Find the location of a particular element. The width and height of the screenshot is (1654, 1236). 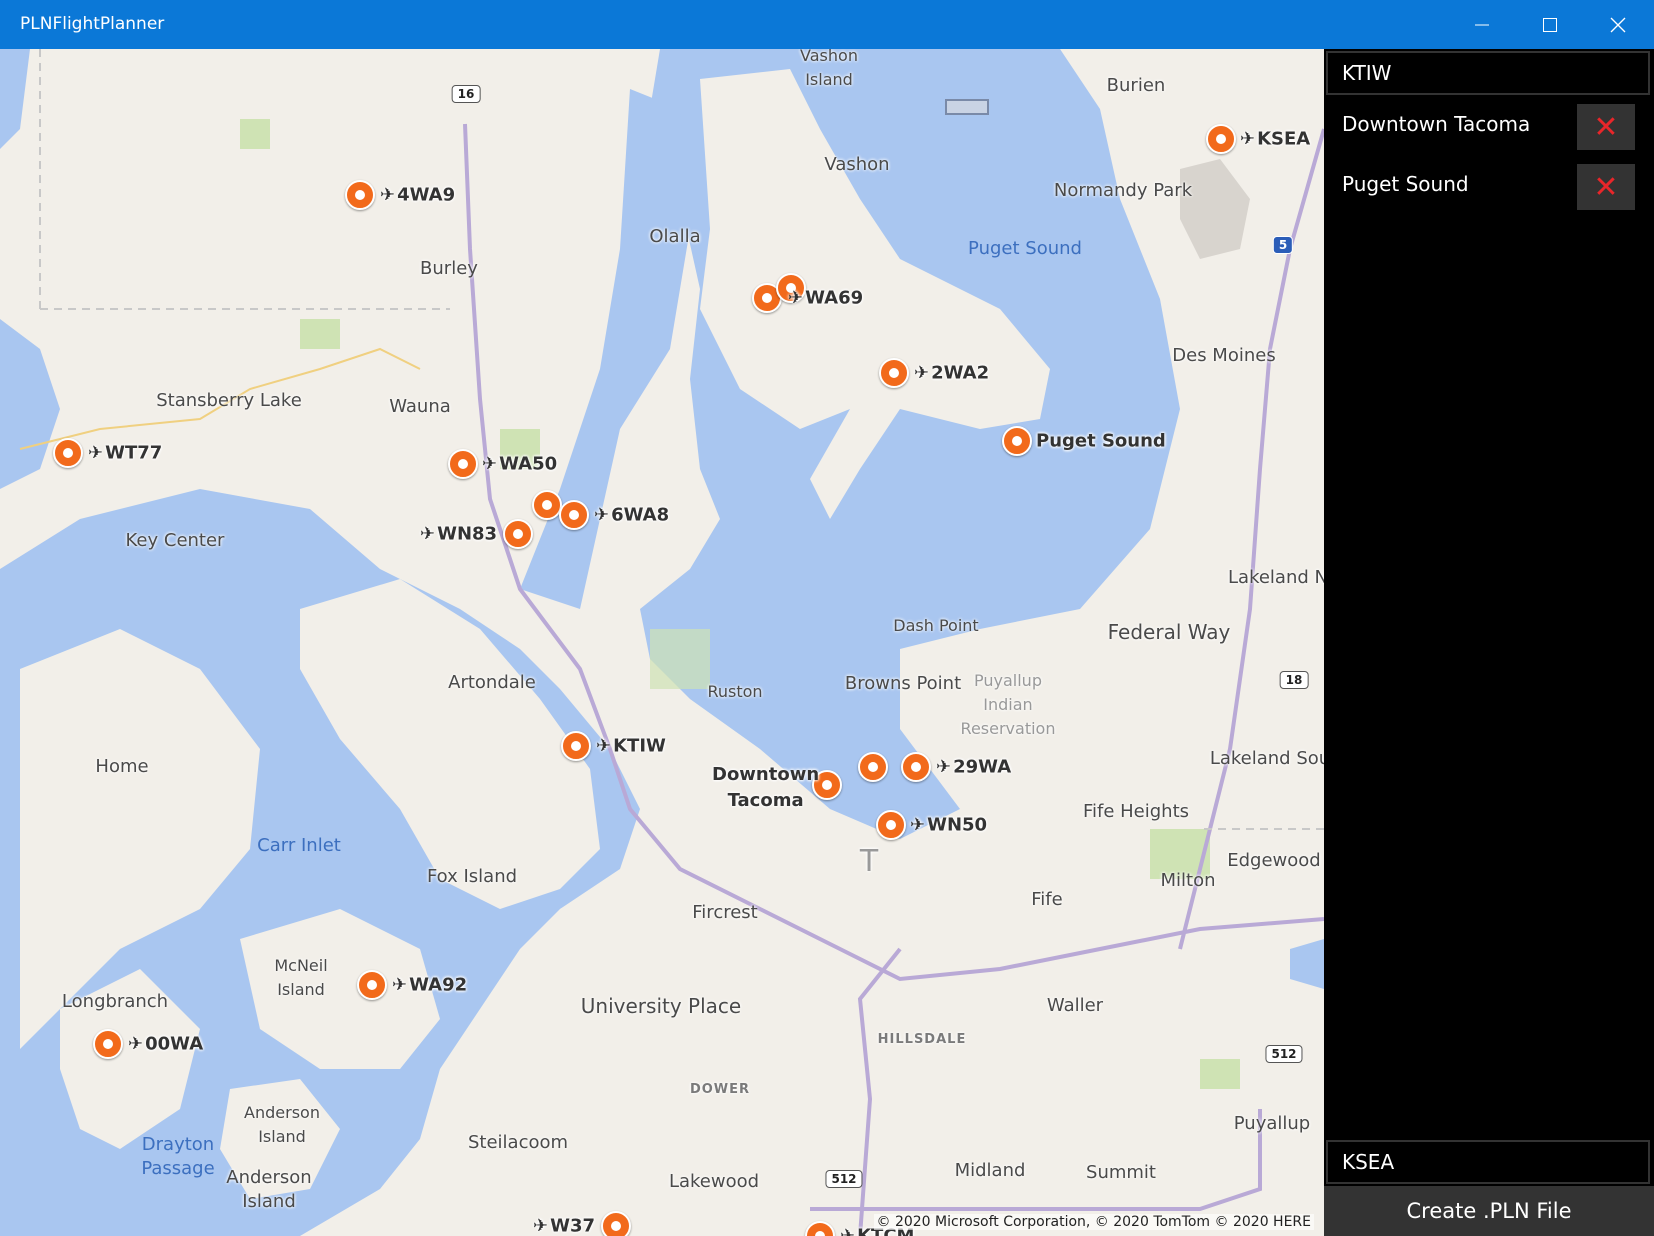

place-label: Dash Point is located at coordinates (936, 625).